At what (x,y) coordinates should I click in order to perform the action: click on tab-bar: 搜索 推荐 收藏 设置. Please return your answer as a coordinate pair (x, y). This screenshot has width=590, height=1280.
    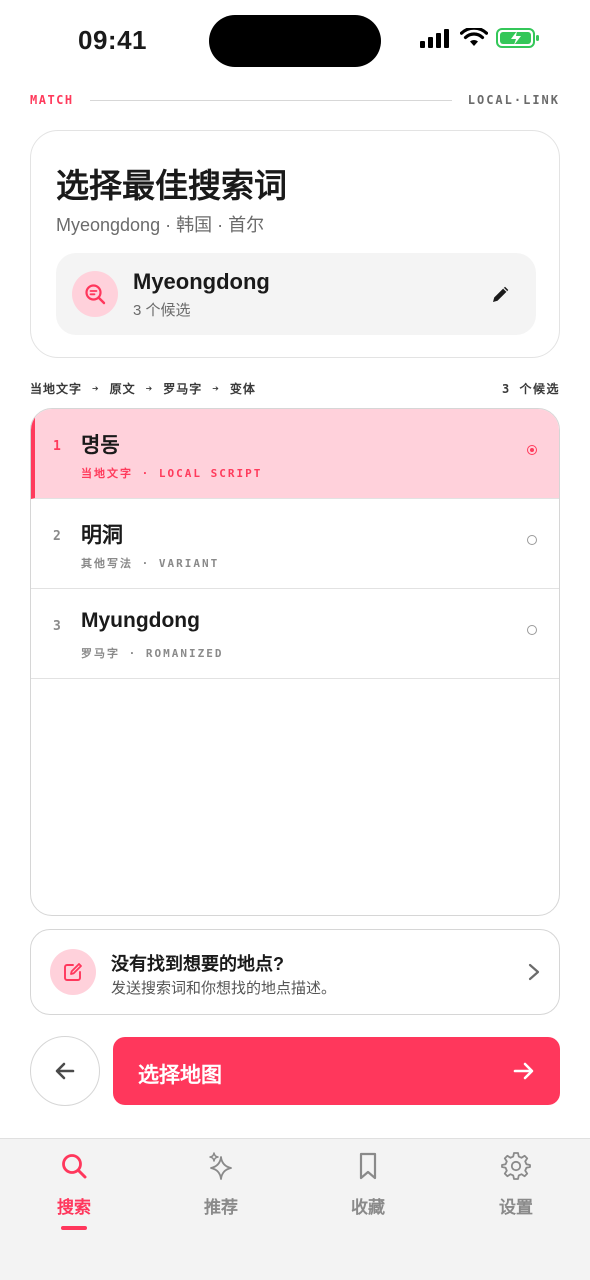
    Looking at the image, I should click on (295, 1209).